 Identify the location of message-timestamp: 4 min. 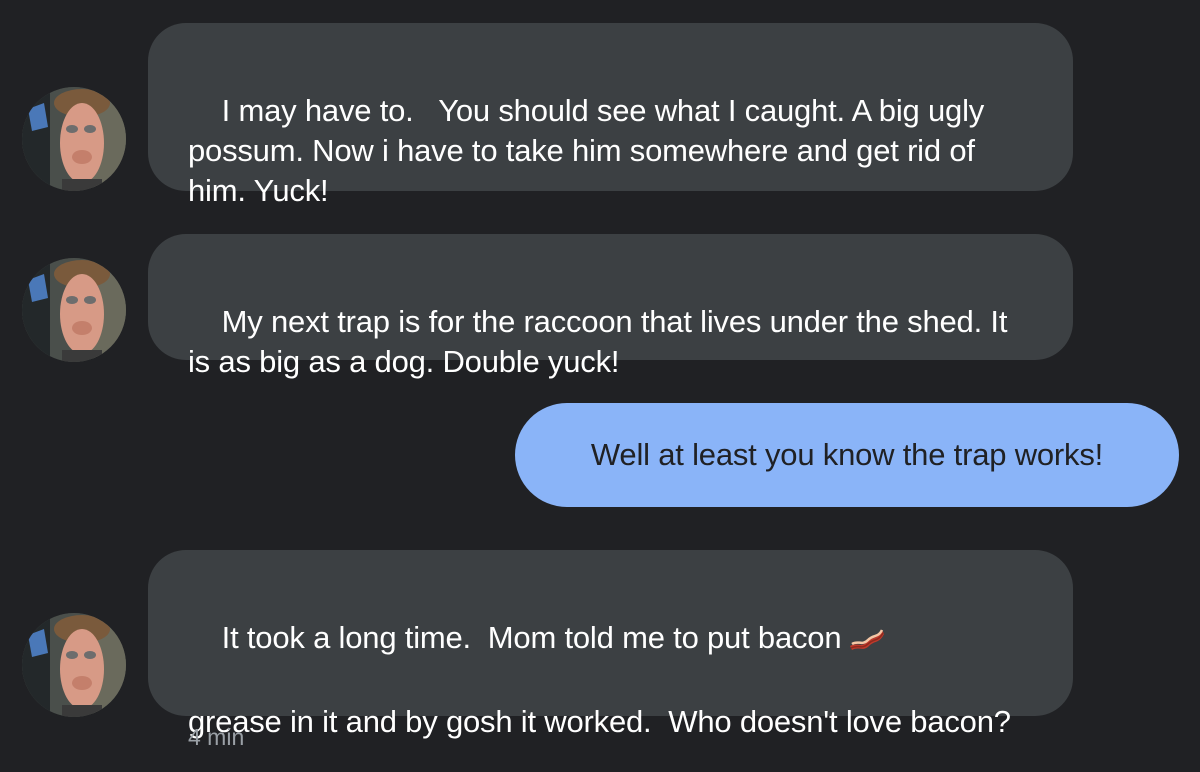
(216, 737).